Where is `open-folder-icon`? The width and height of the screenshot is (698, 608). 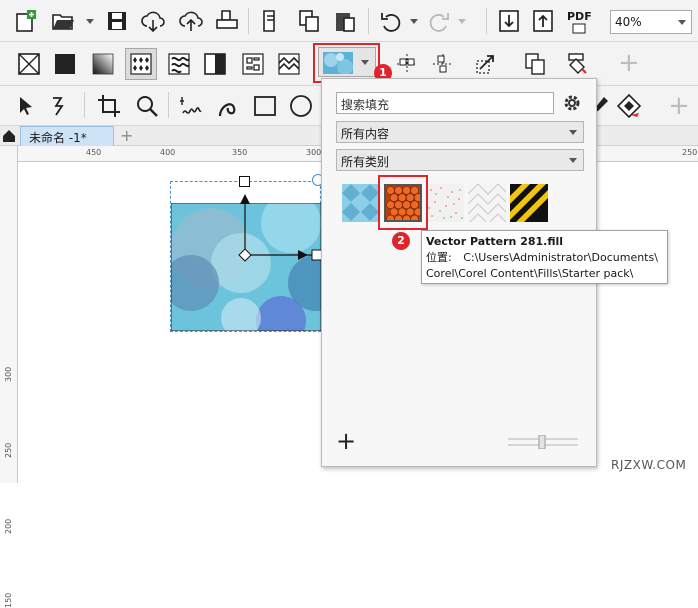
open-folder-icon is located at coordinates (63, 21).